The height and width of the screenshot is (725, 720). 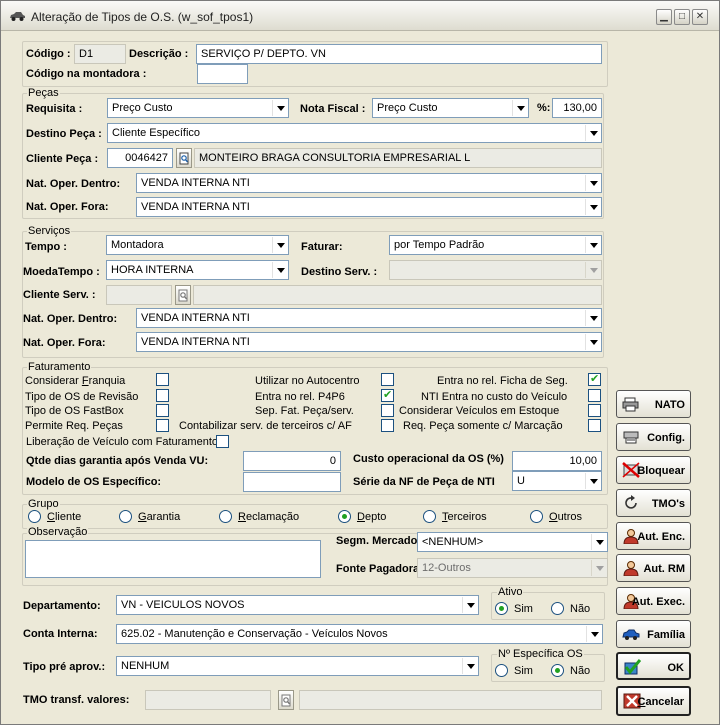 I want to click on nat-dentro-pecas-dropdown: VENDA INTERNA NTI, so click(x=369, y=183).